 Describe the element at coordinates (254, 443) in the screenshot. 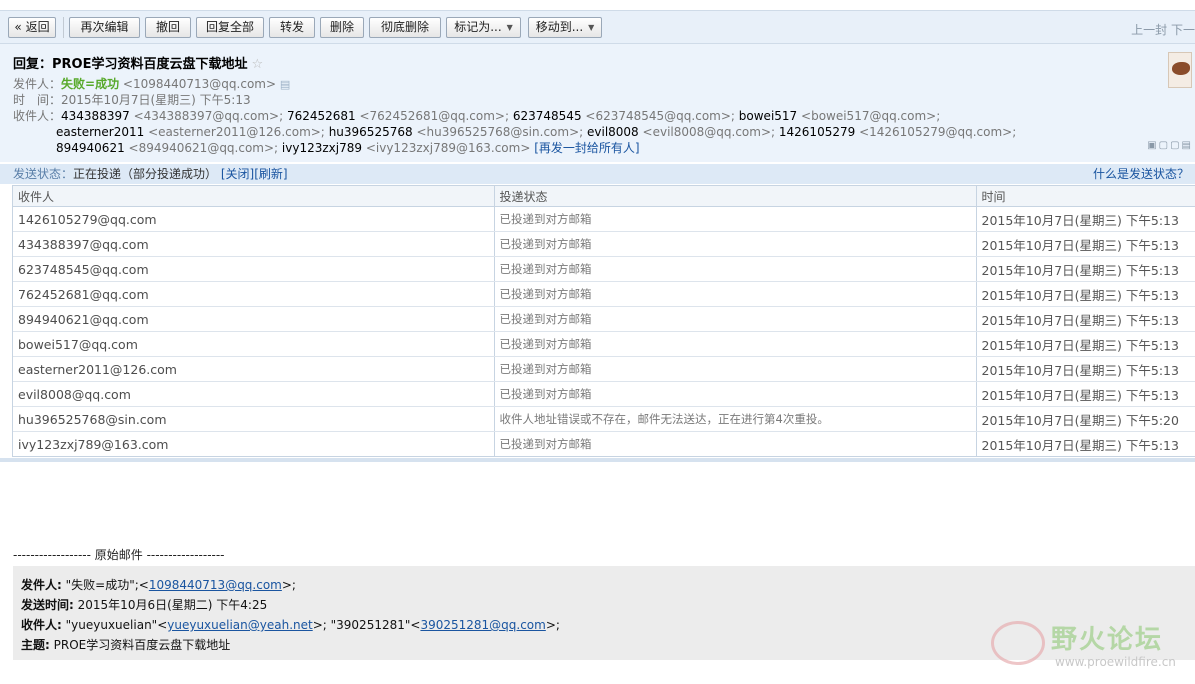

I see `recipient-cell: ivy123zxj789@163.com` at that location.